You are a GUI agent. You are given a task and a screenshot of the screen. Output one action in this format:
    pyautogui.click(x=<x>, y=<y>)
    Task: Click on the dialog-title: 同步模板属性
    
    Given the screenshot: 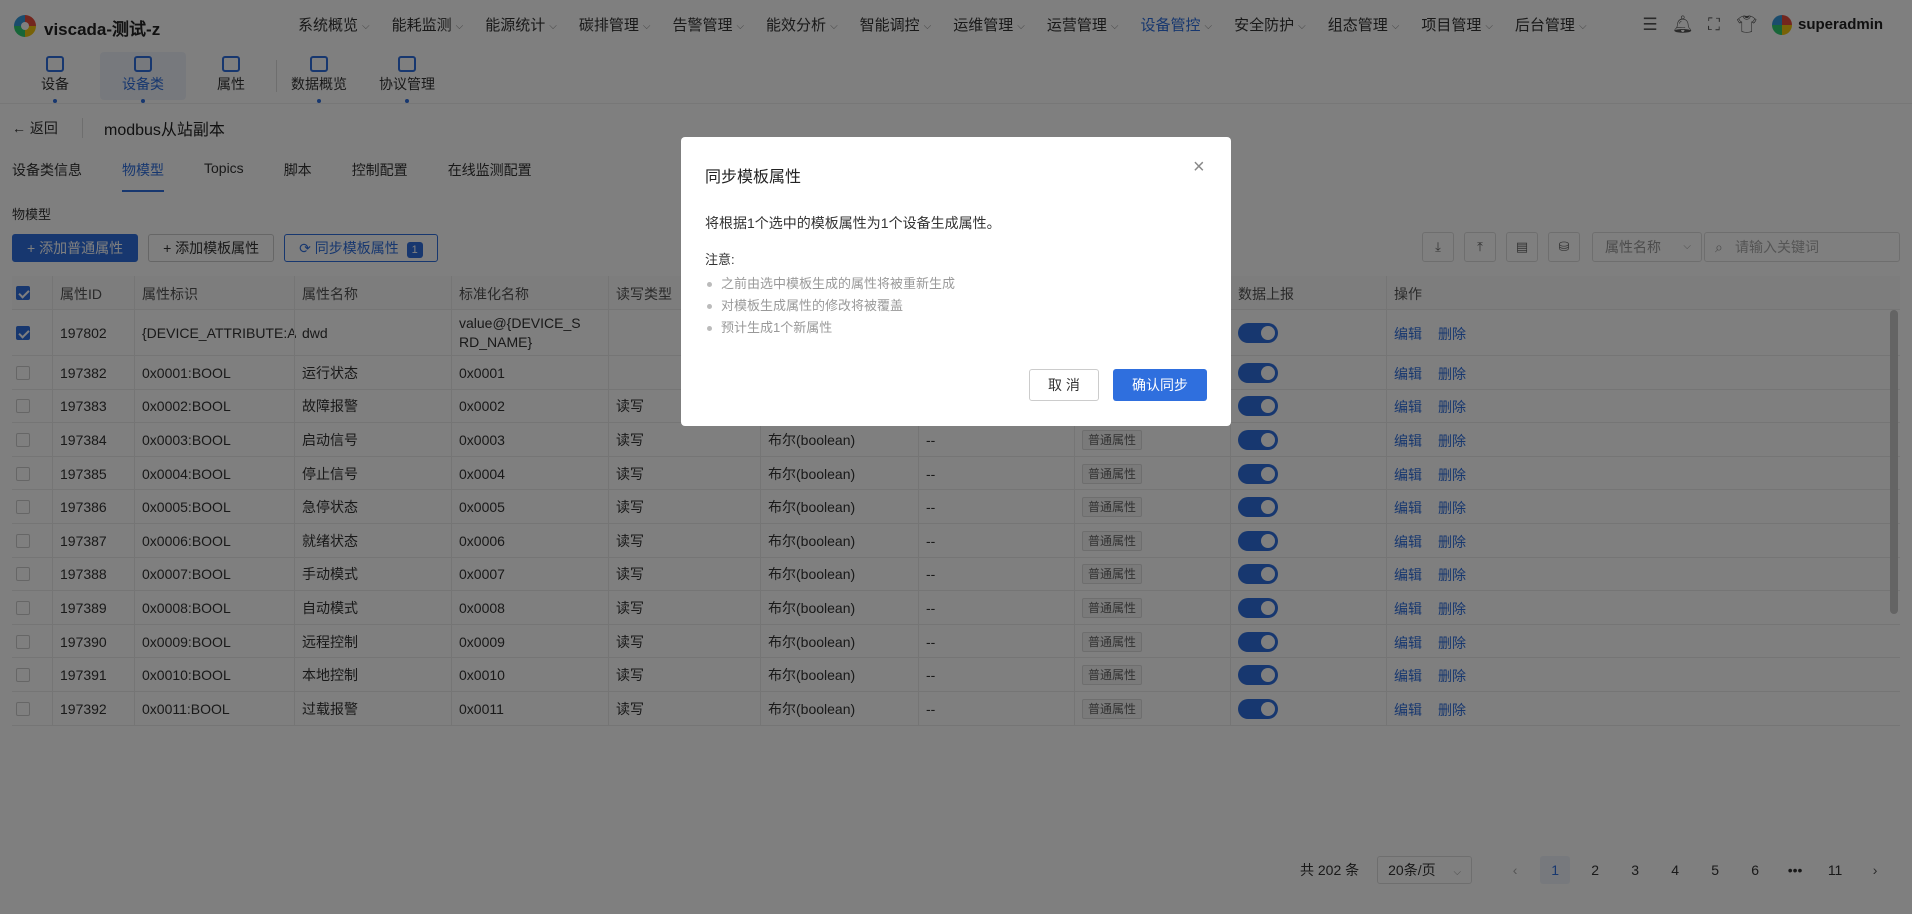 What is the action you would take?
    pyautogui.click(x=753, y=177)
    